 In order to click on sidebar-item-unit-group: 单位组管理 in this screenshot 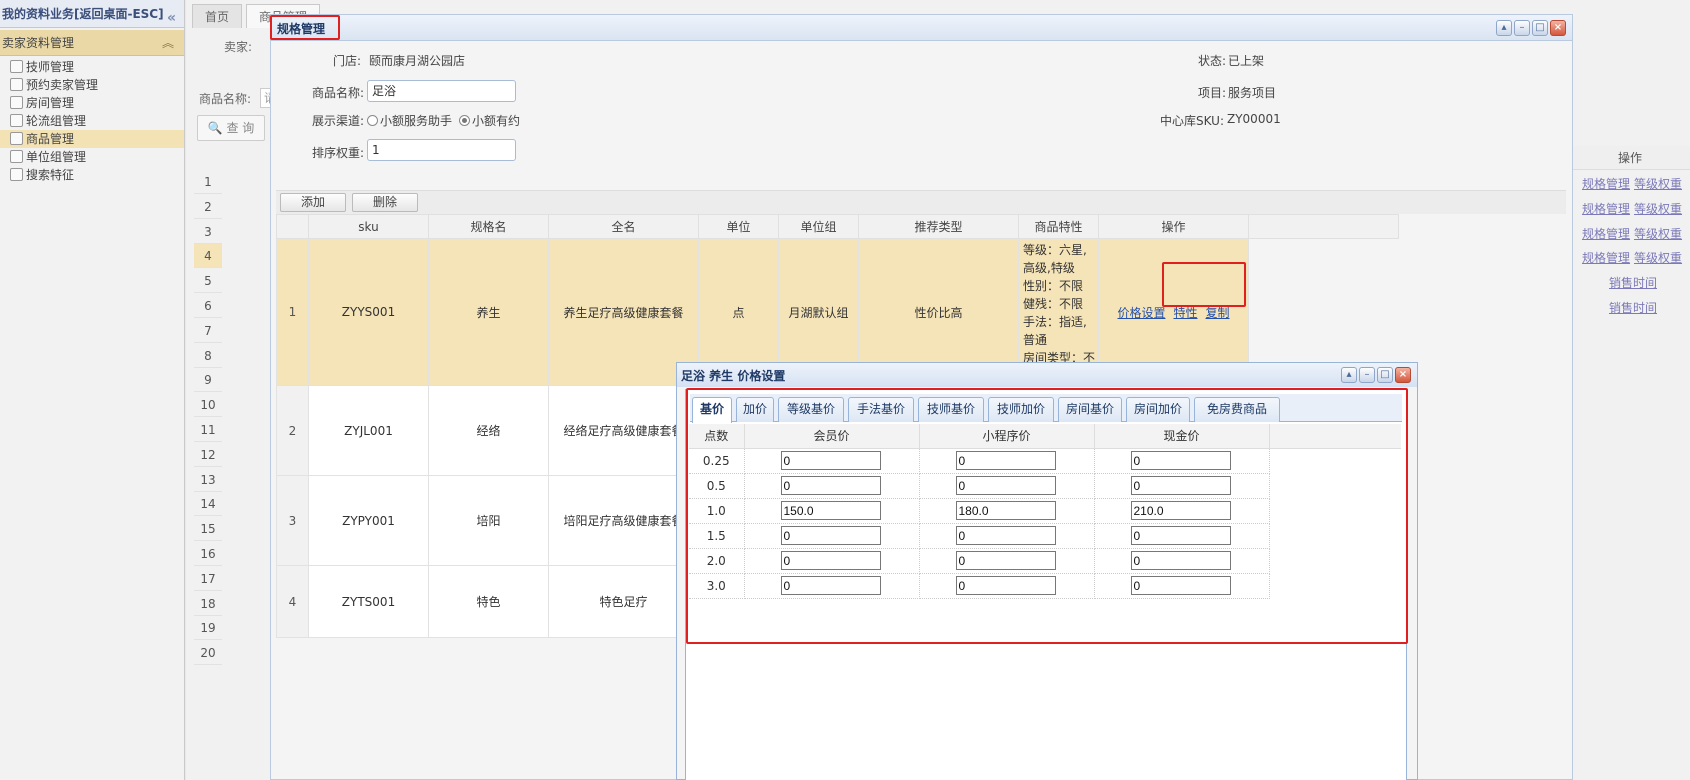, I will do `click(92, 157)`.